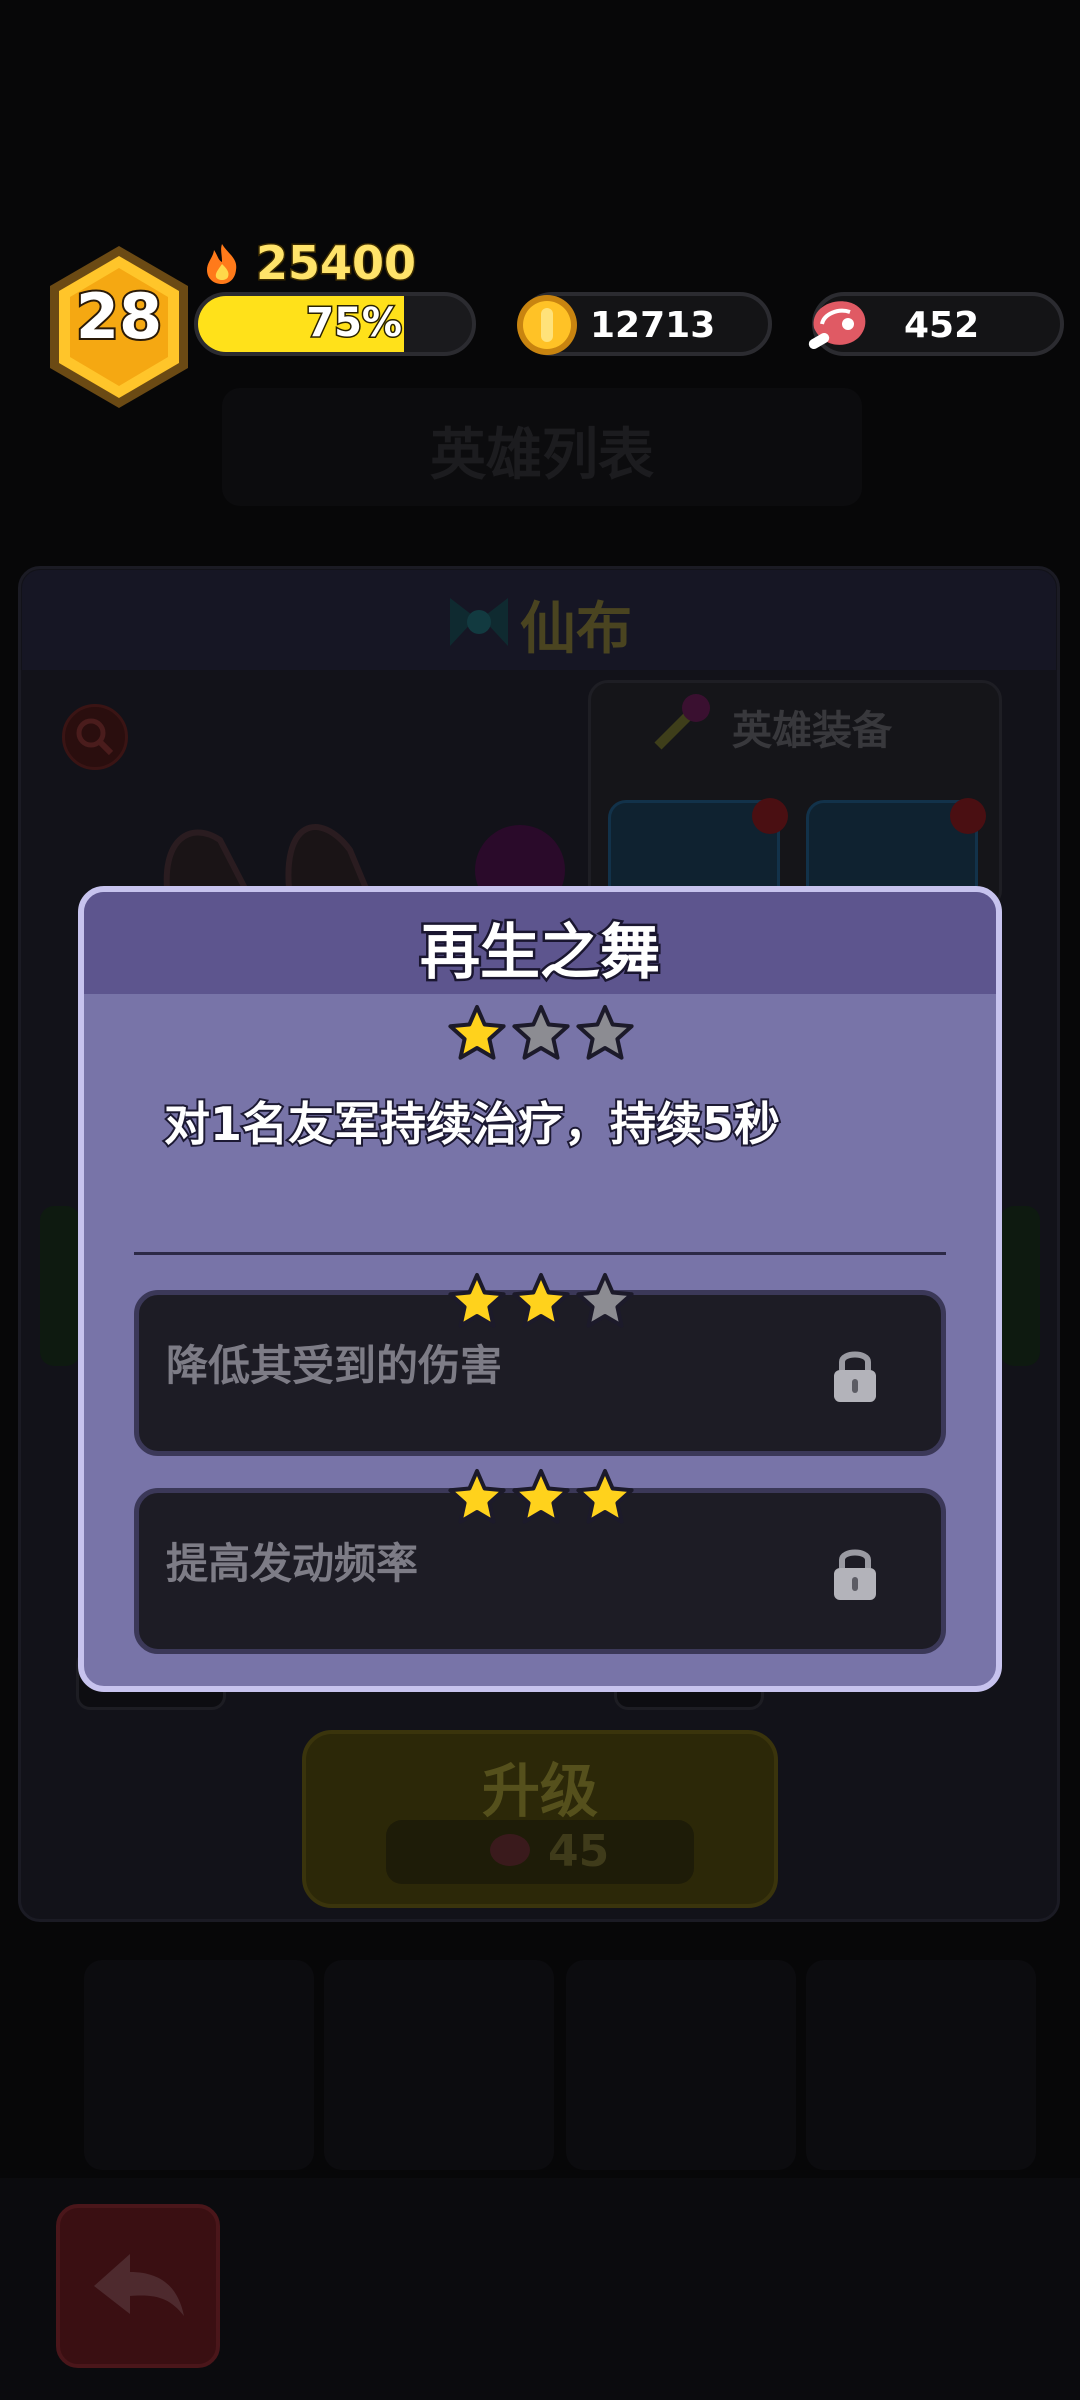 The width and height of the screenshot is (1080, 2400). Describe the element at coordinates (354, 323) in the screenshot. I see `xp-percent: 75%` at that location.